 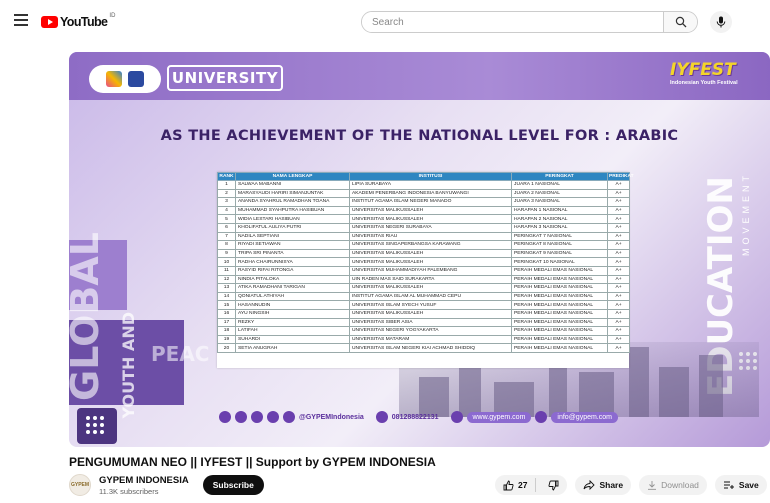 I want to click on subscribe-button: Subscribe, so click(x=233, y=485).